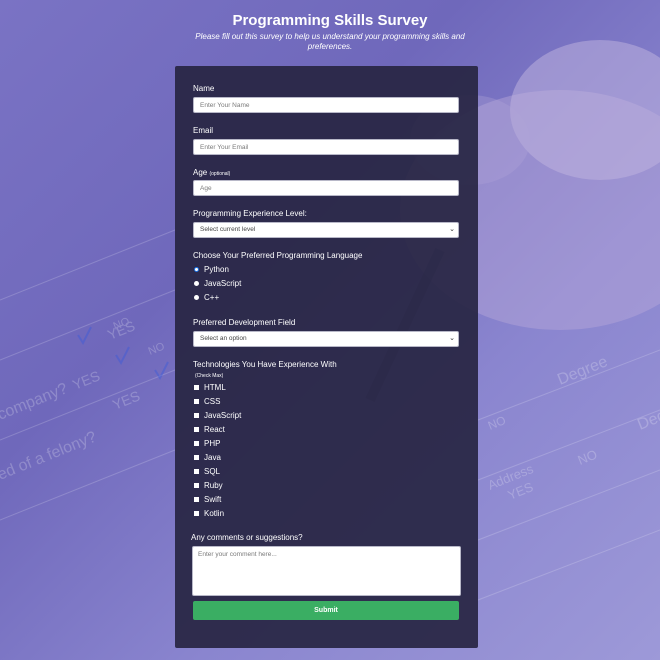 This screenshot has height=660, width=660. What do you see at coordinates (223, 338) in the screenshot?
I see `field-select-value: Select an option` at bounding box center [223, 338].